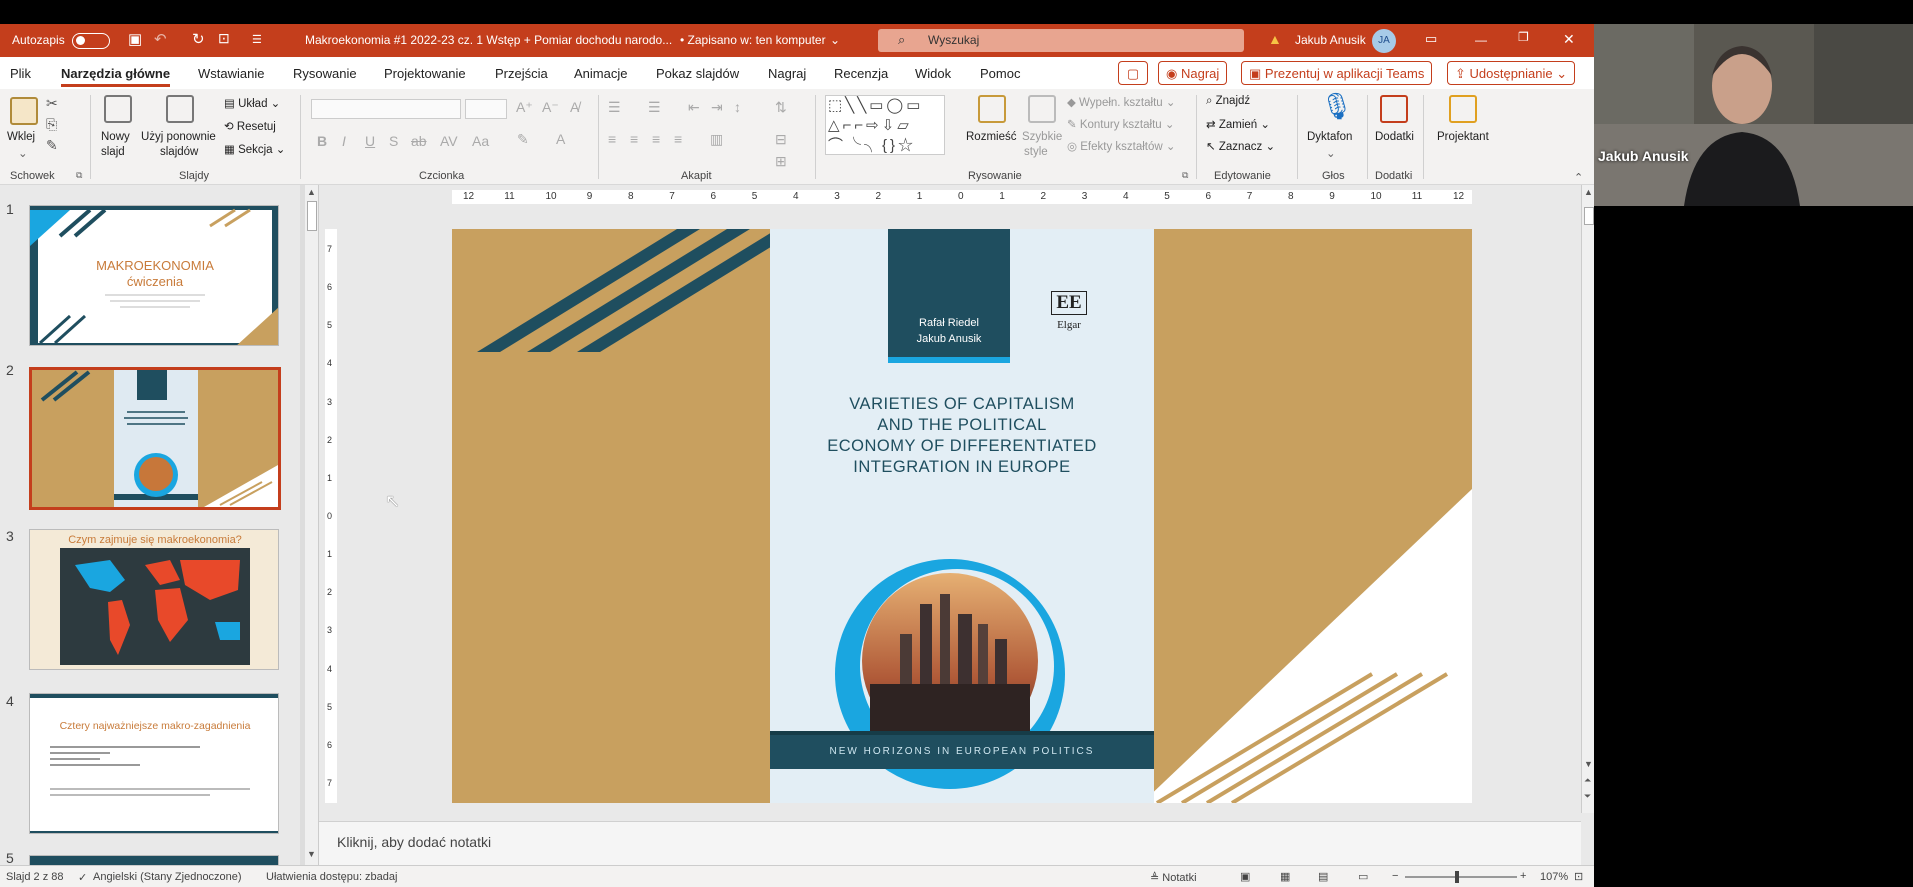  I want to click on dictate-label: Dyktafon, so click(1329, 137).